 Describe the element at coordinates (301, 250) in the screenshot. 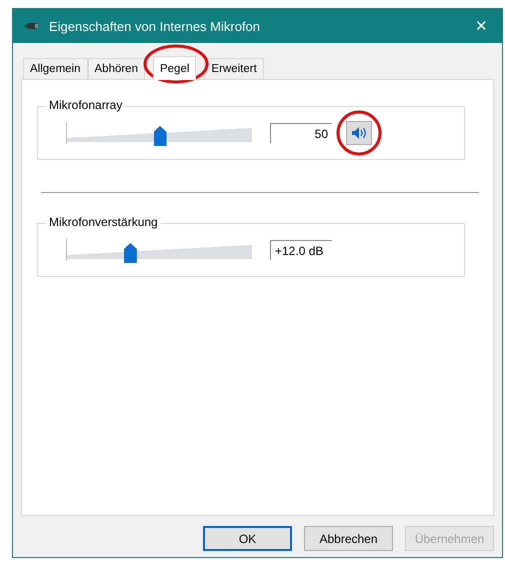

I see `value-field: +12.0 dB` at that location.